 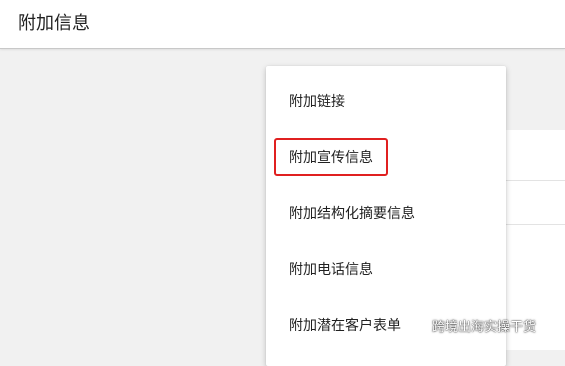 What do you see at coordinates (419, 324) in the screenshot?
I see `wechat-icon` at bounding box center [419, 324].